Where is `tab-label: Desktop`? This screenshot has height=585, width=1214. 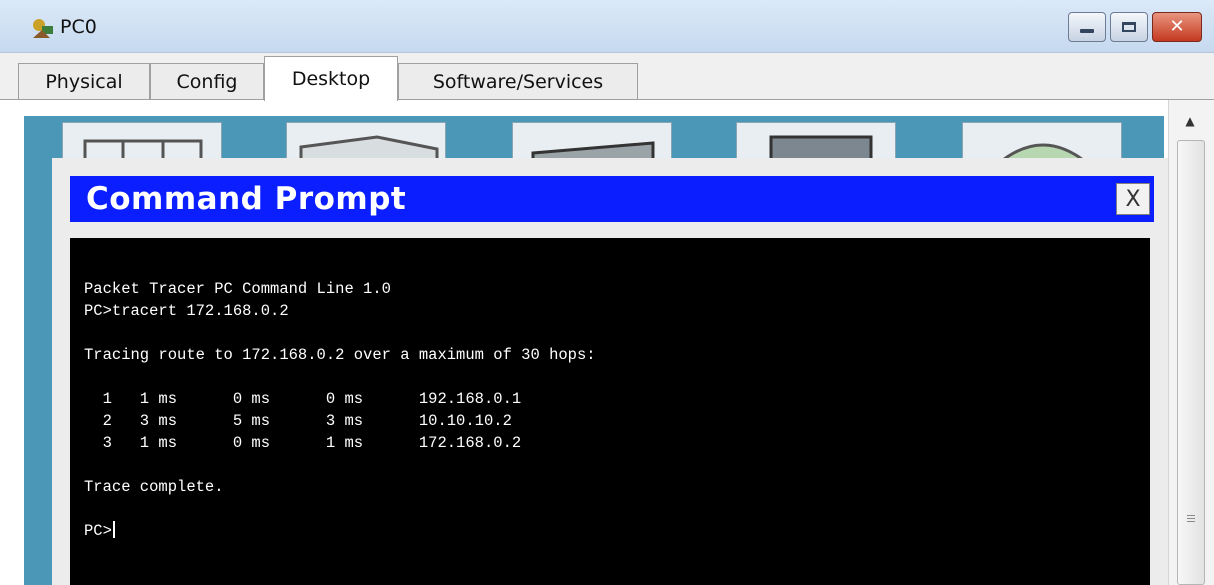 tab-label: Desktop is located at coordinates (331, 79).